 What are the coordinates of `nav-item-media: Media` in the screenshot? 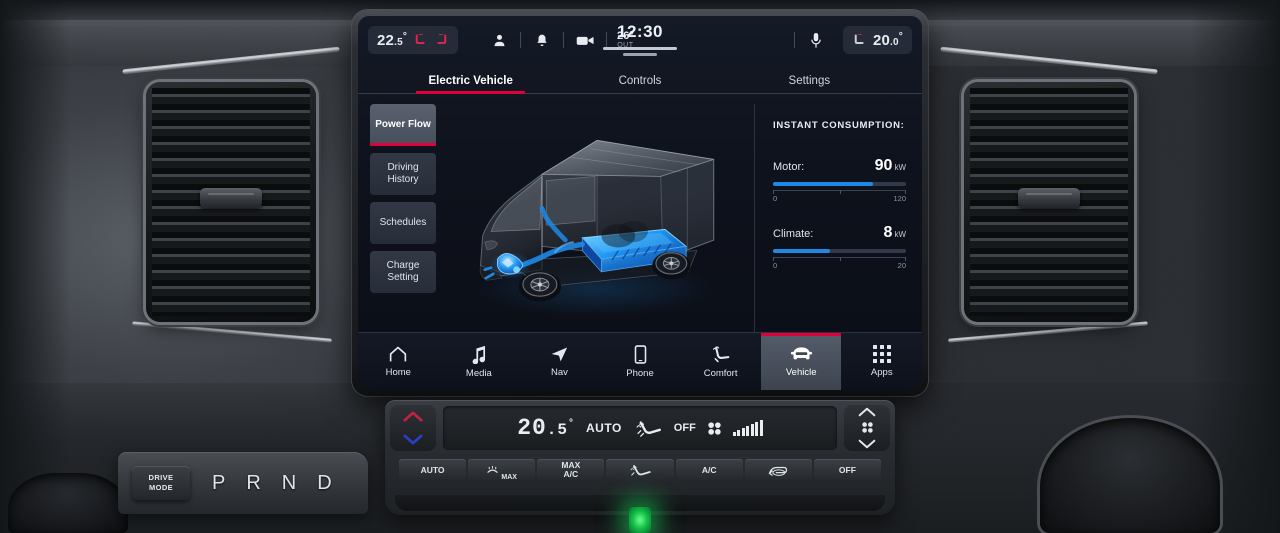 It's located at (479, 361).